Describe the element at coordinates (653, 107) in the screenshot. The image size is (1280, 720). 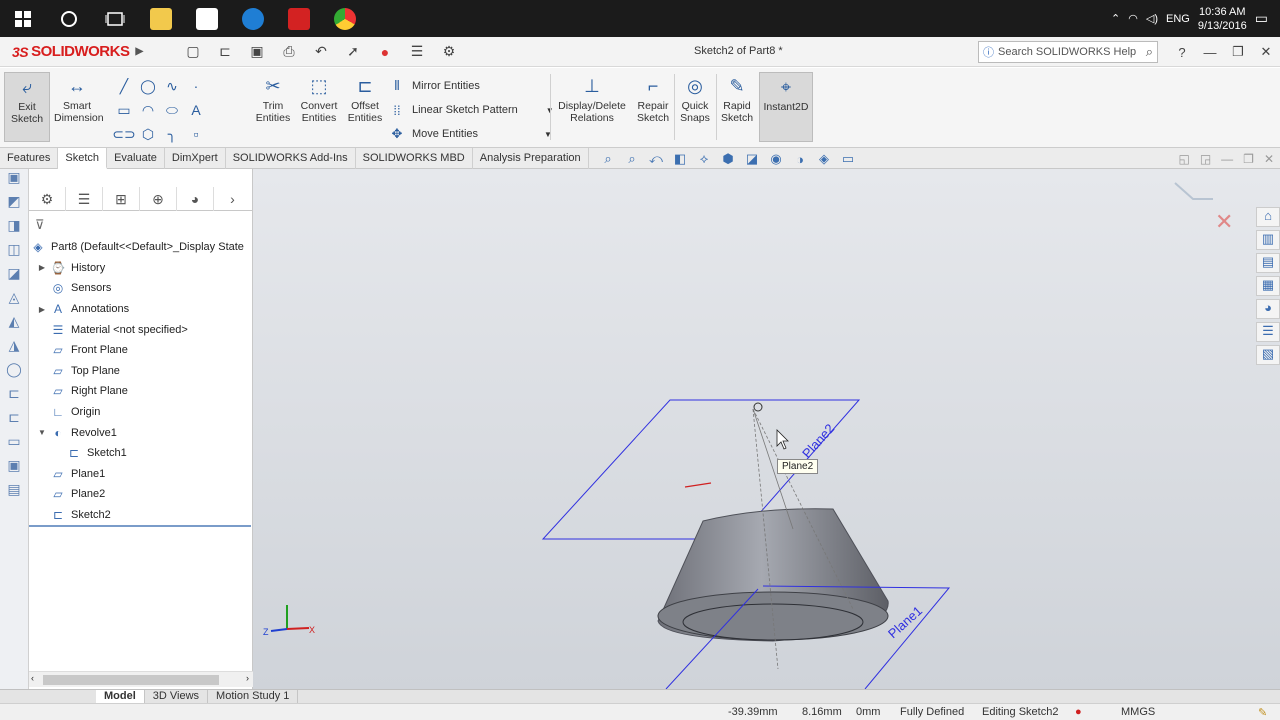
I see `repair-sketch-button: ⌐ Repair Sketch` at that location.